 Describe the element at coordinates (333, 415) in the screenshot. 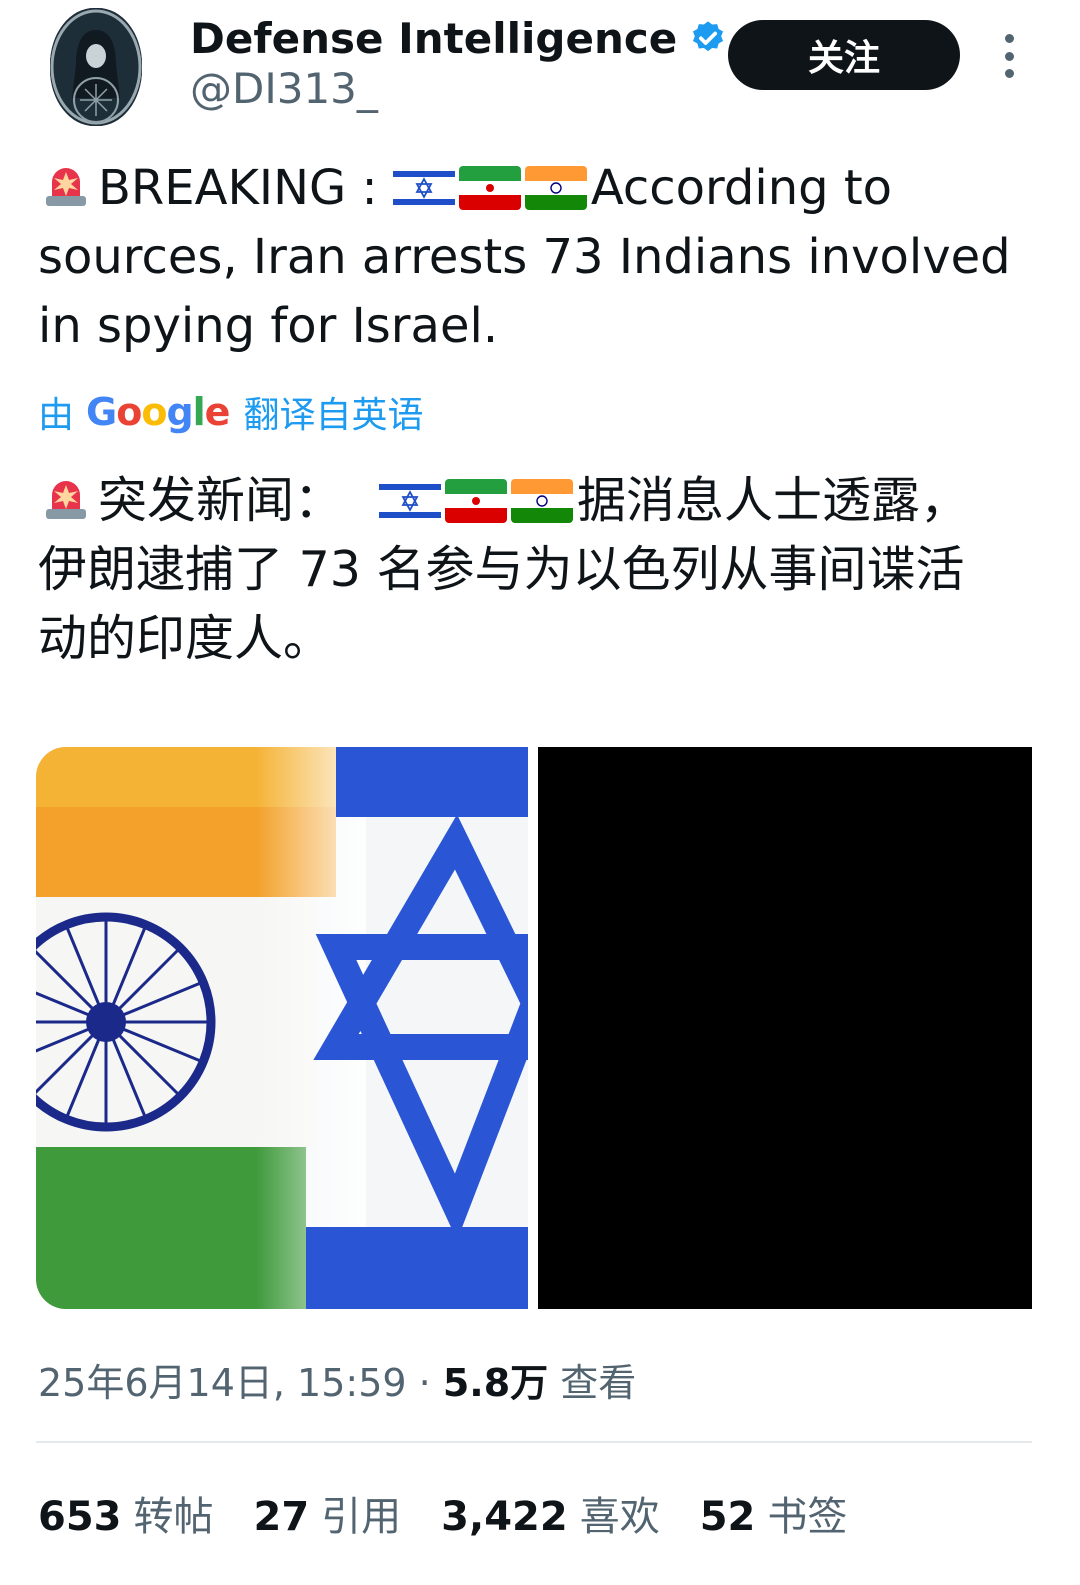

I see `translation-suffix: 翻译自英语` at that location.